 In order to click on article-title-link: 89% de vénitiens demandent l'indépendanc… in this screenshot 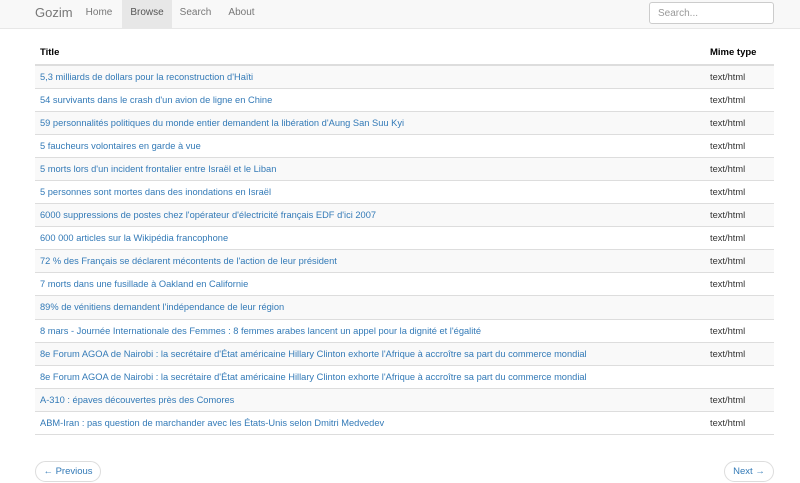, I will do `click(162, 307)`.